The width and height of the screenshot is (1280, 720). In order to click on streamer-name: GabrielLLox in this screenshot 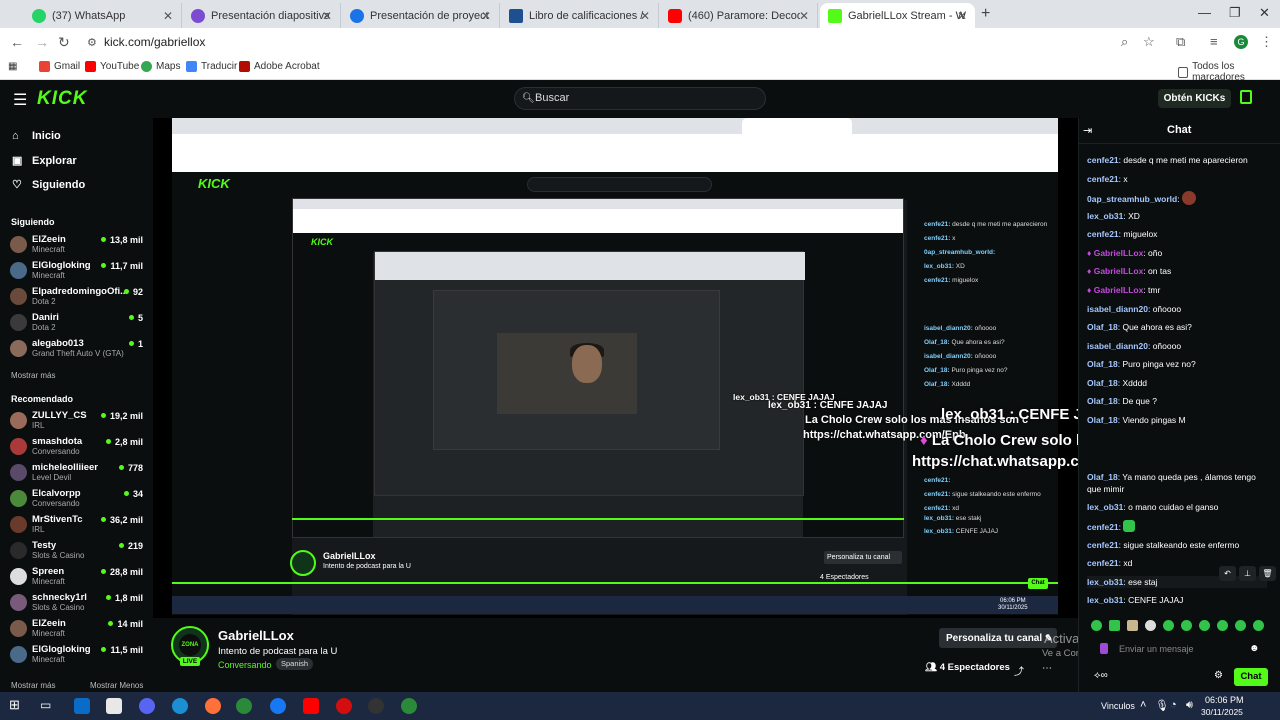, I will do `click(256, 635)`.